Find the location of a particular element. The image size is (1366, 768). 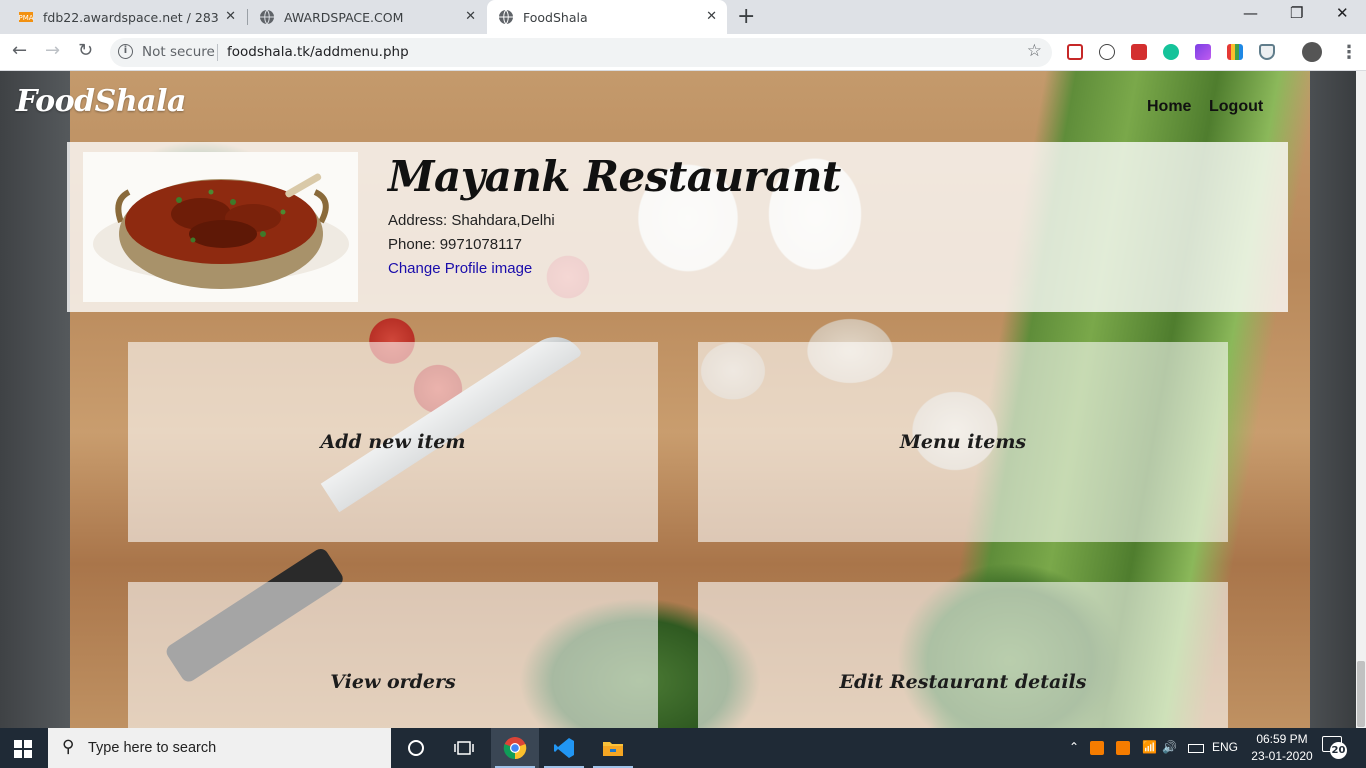

back-arrow-icon: ← is located at coordinates (19, 50).